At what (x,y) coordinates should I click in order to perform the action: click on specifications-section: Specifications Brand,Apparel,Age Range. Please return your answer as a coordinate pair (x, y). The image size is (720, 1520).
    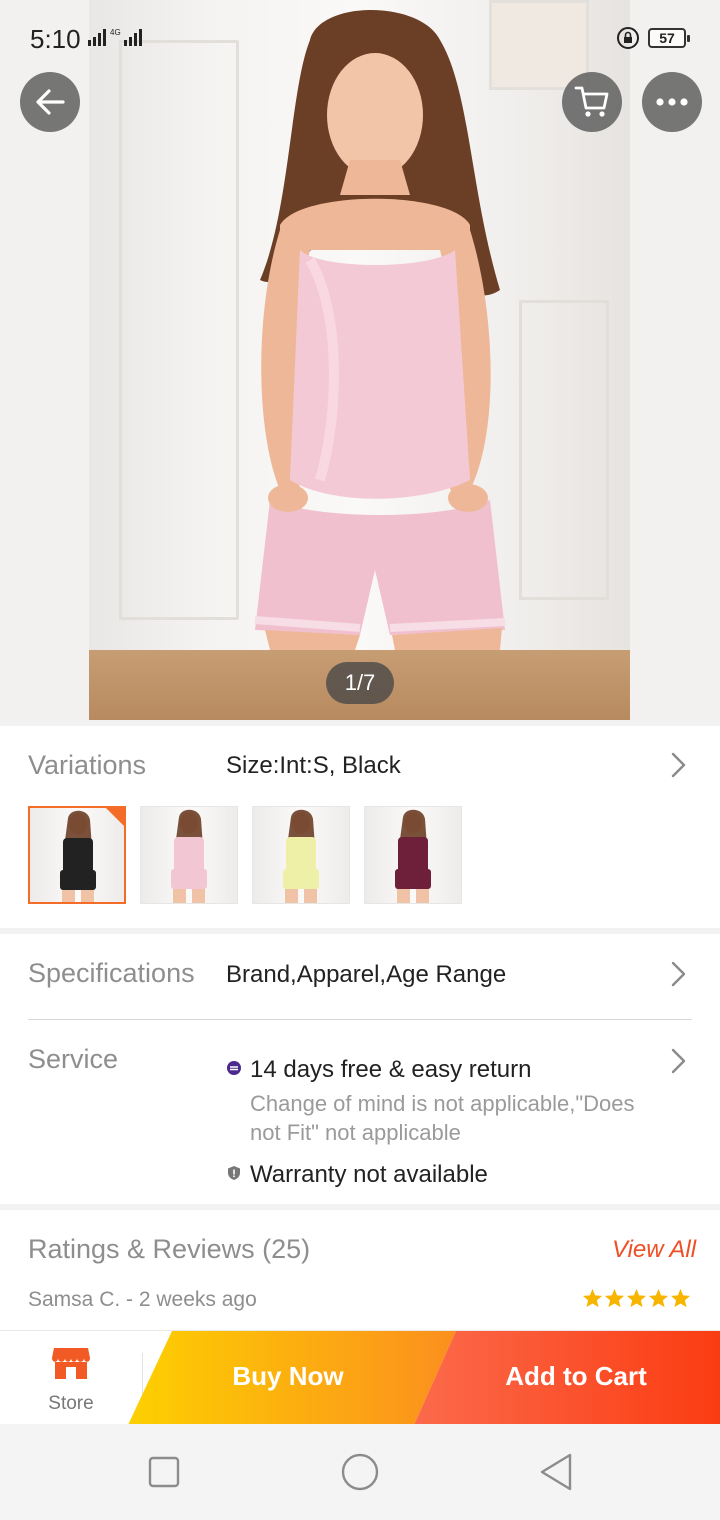
    Looking at the image, I should click on (360, 975).